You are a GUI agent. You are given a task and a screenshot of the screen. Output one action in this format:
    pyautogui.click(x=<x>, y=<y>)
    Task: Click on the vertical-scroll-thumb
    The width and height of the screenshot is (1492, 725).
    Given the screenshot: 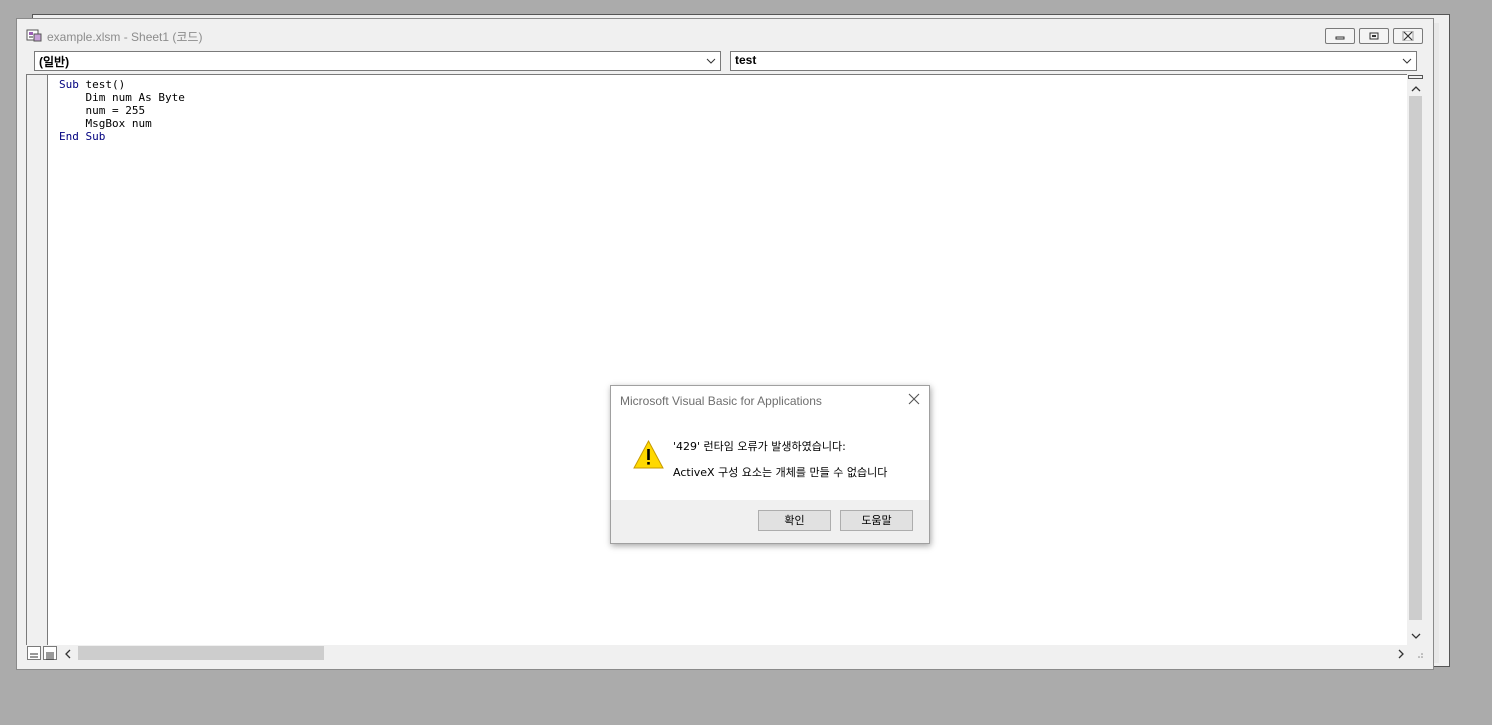 What is the action you would take?
    pyautogui.click(x=1415, y=358)
    